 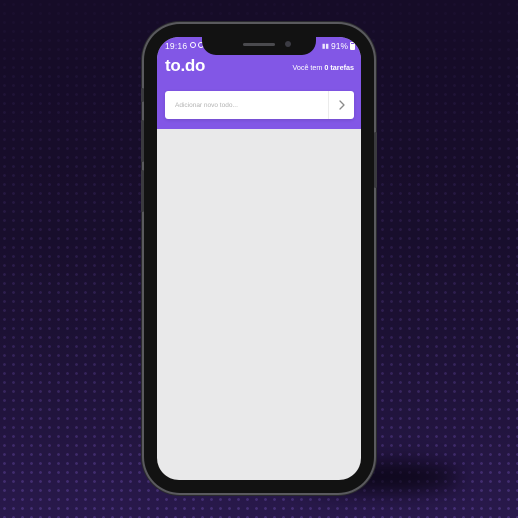 I want to click on battery-level: 91%, so click(x=339, y=46).